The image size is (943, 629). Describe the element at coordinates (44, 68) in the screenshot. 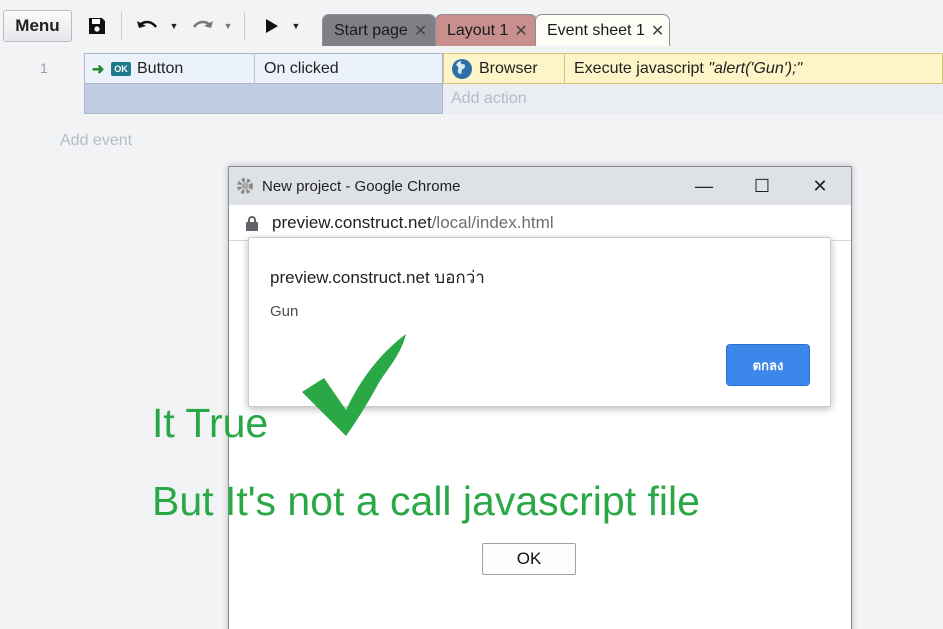

I see `event-row-number: 1` at that location.